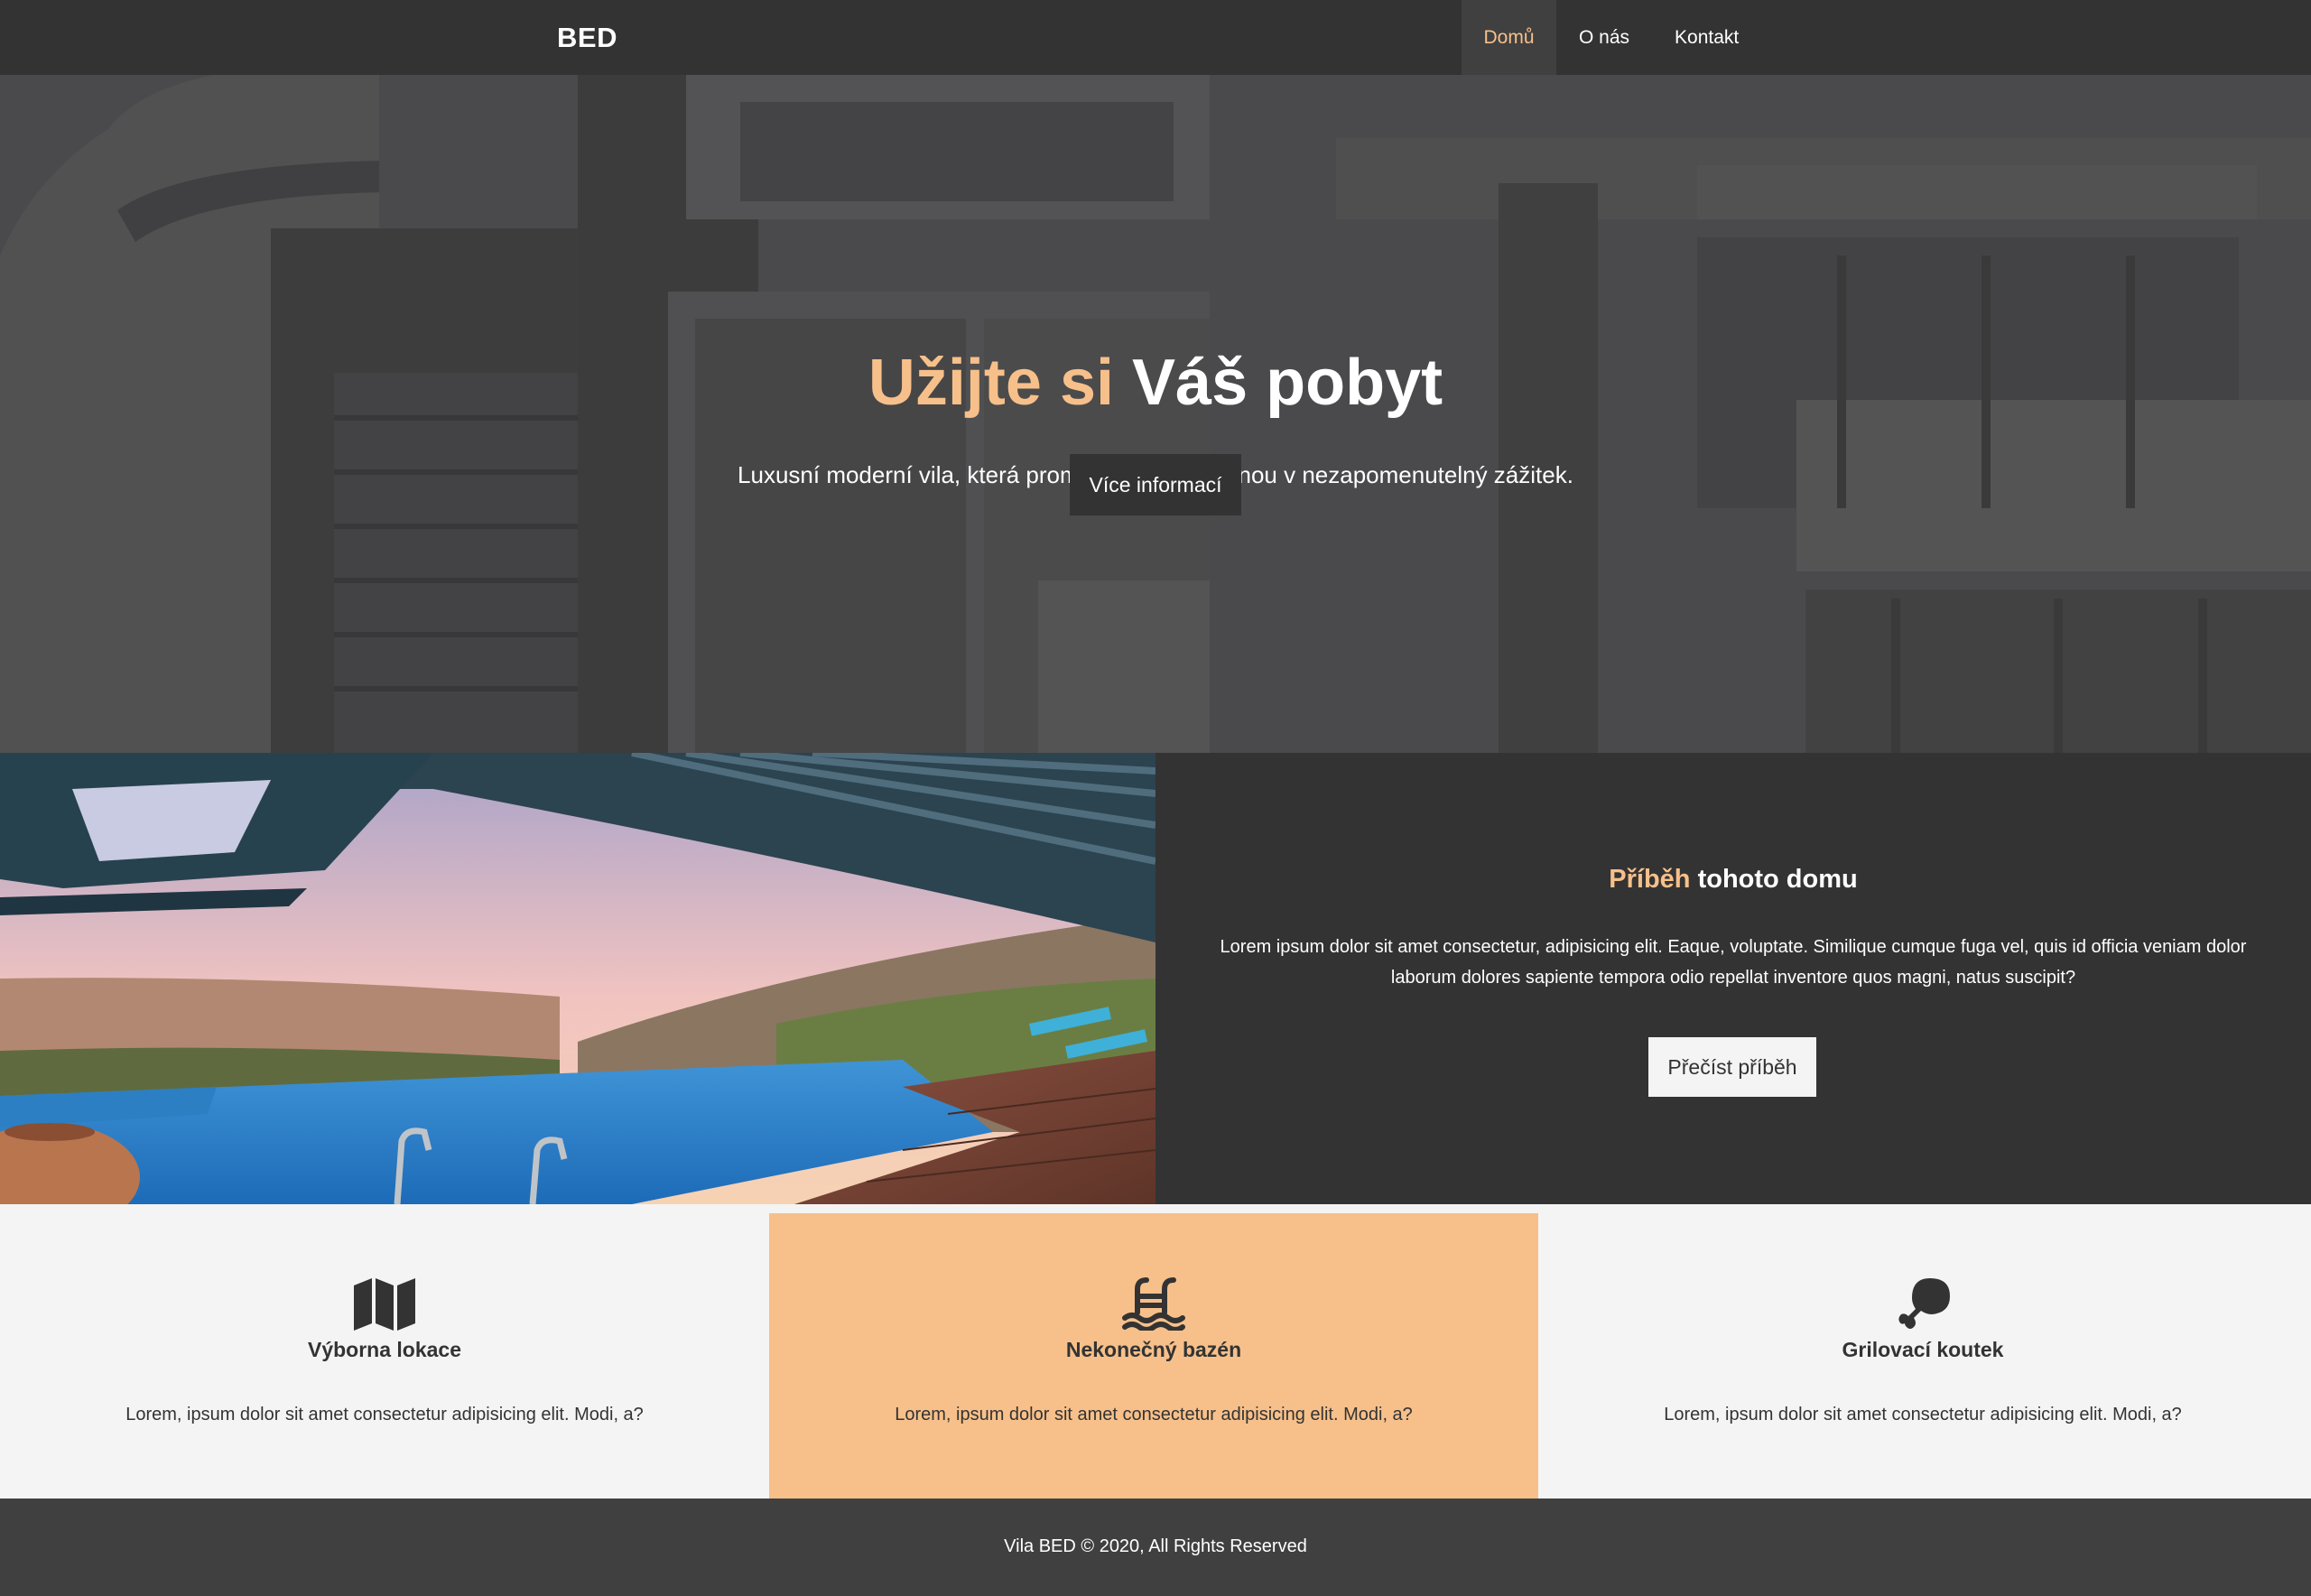  I want to click on nav-links: Domů O nás Kontakt, so click(1611, 37).